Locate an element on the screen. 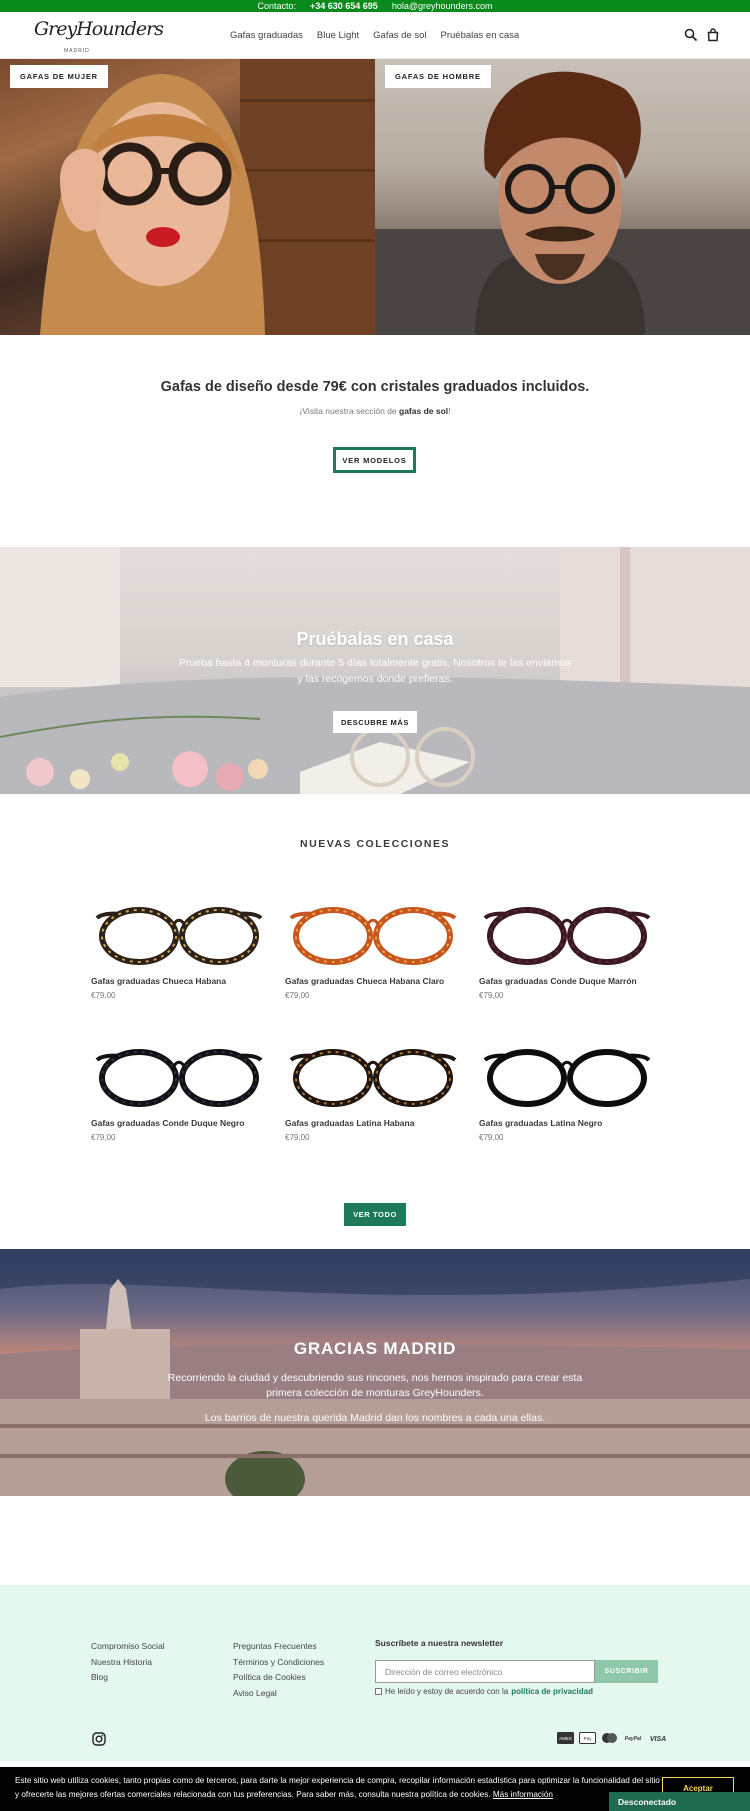 This screenshot has height=1811, width=750. footer-link-history: Nuestra Historia is located at coordinates (128, 1663).